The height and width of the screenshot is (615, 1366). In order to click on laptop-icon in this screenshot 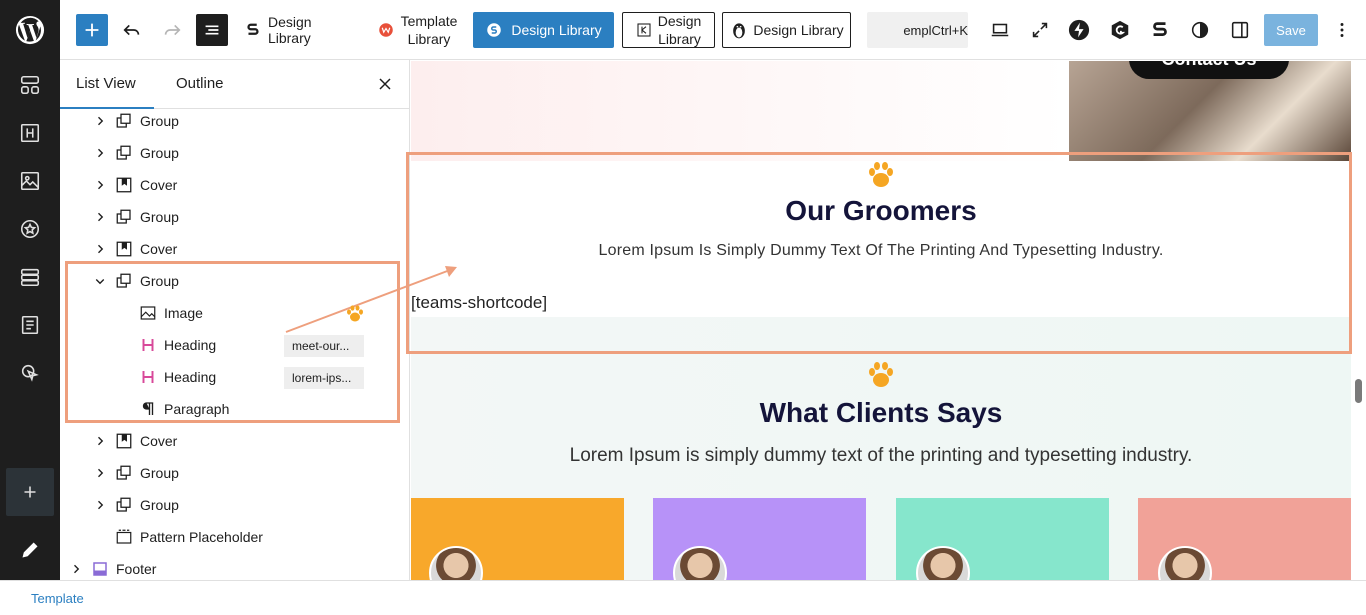, I will do `click(1000, 30)`.